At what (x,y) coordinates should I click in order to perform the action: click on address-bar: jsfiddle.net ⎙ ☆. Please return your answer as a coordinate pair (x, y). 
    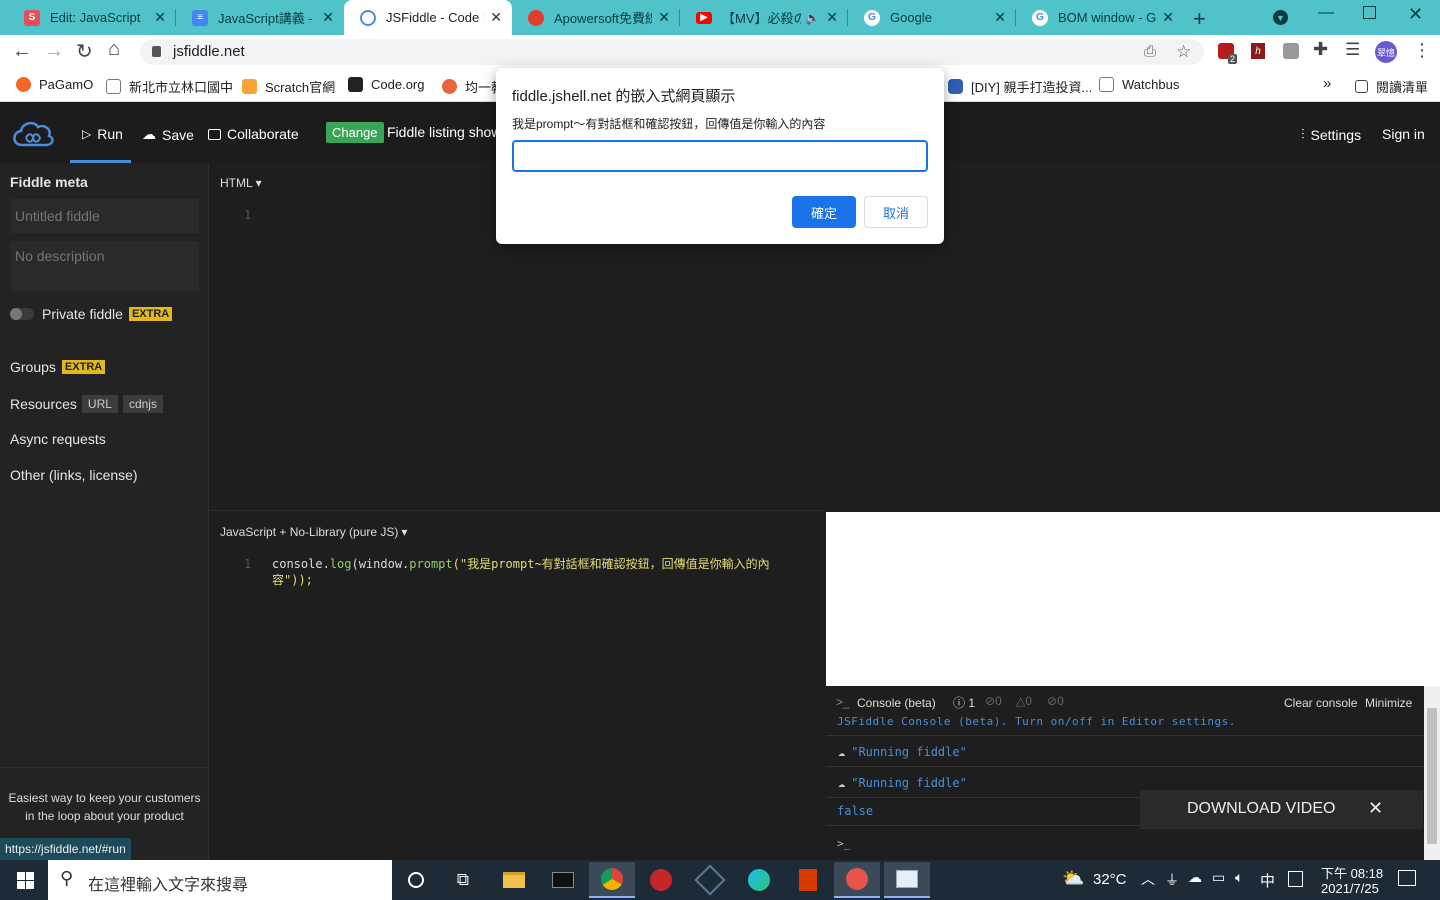
    Looking at the image, I should click on (672, 52).